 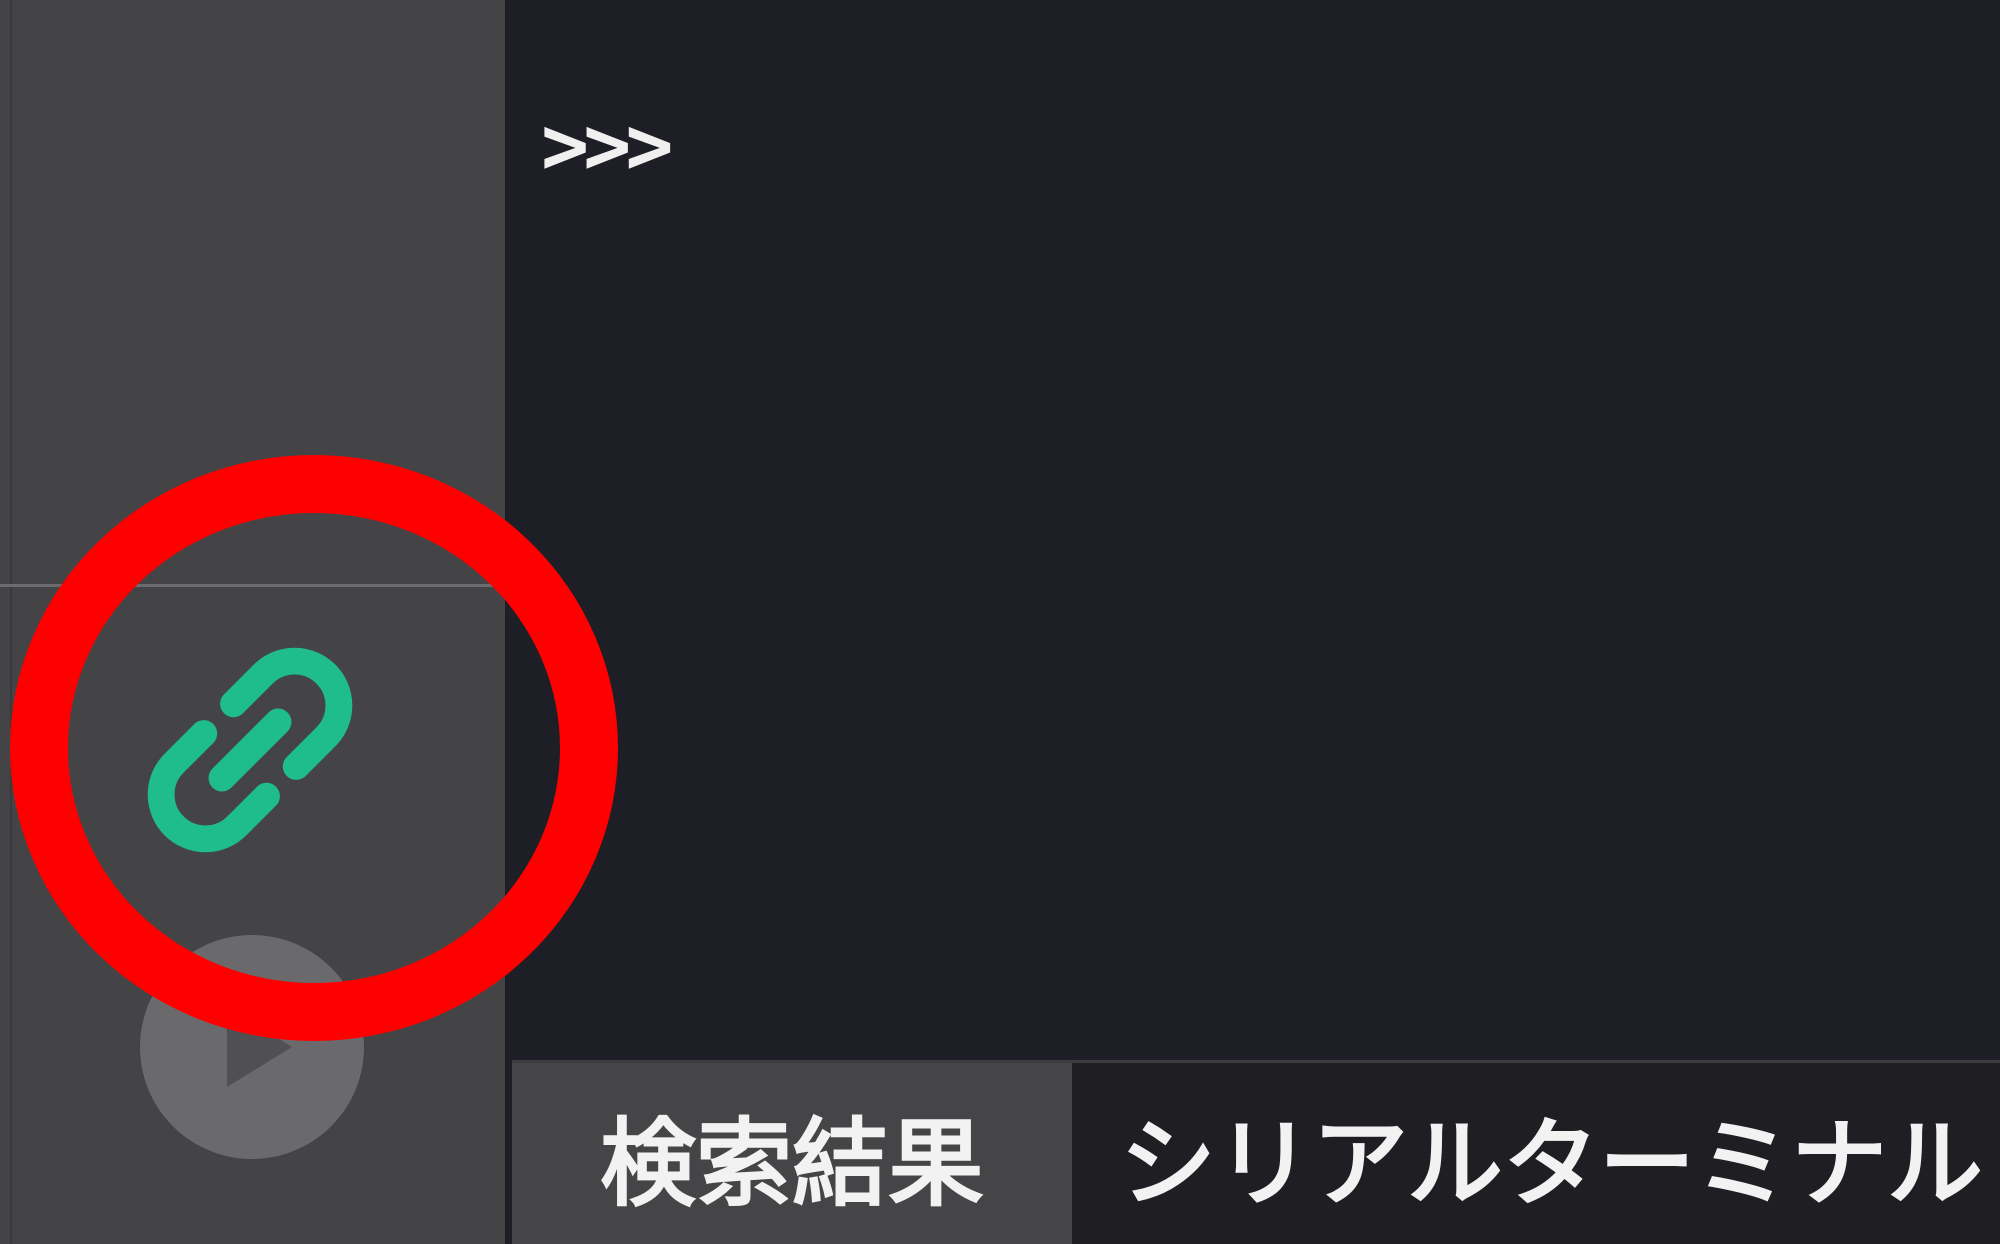 I want to click on play-icon, so click(x=259, y=1047).